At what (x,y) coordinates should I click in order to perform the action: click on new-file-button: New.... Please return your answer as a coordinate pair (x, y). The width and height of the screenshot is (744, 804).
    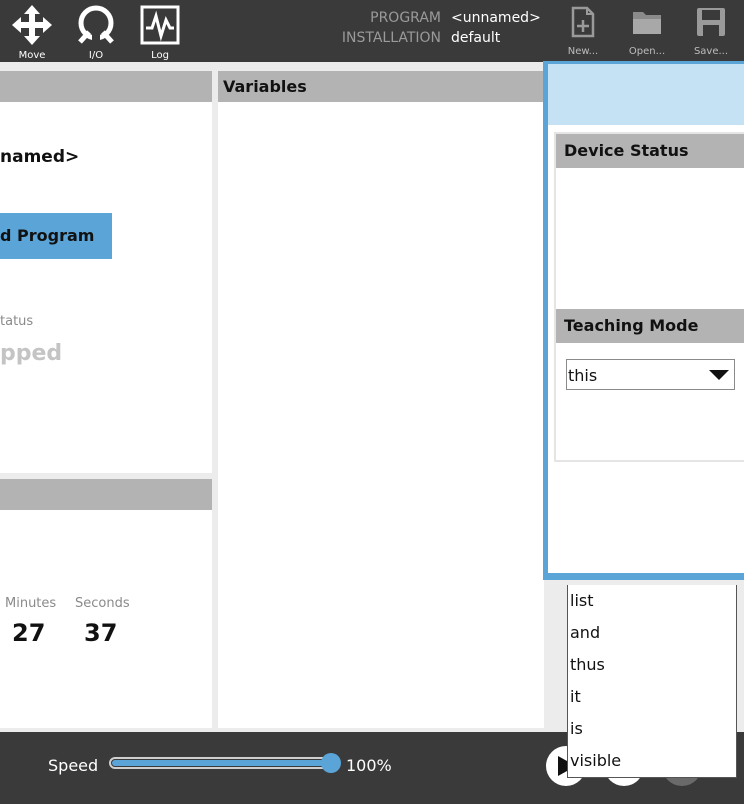
    Looking at the image, I should click on (583, 31).